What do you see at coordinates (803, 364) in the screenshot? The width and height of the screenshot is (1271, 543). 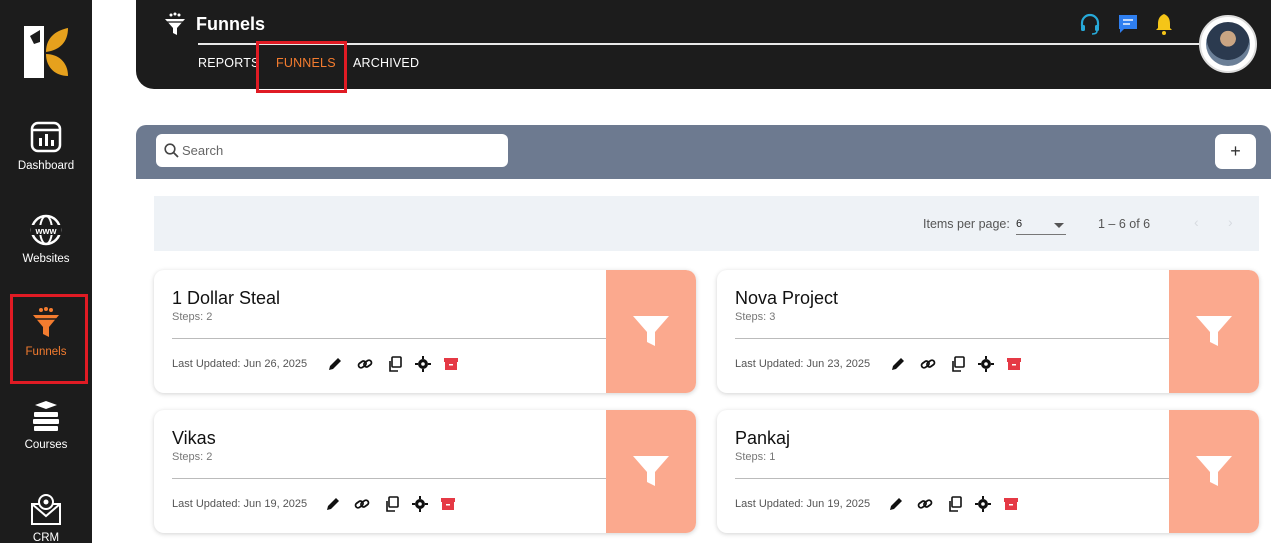 I see `last-updated: Last Updated: Jun 23, 2025` at bounding box center [803, 364].